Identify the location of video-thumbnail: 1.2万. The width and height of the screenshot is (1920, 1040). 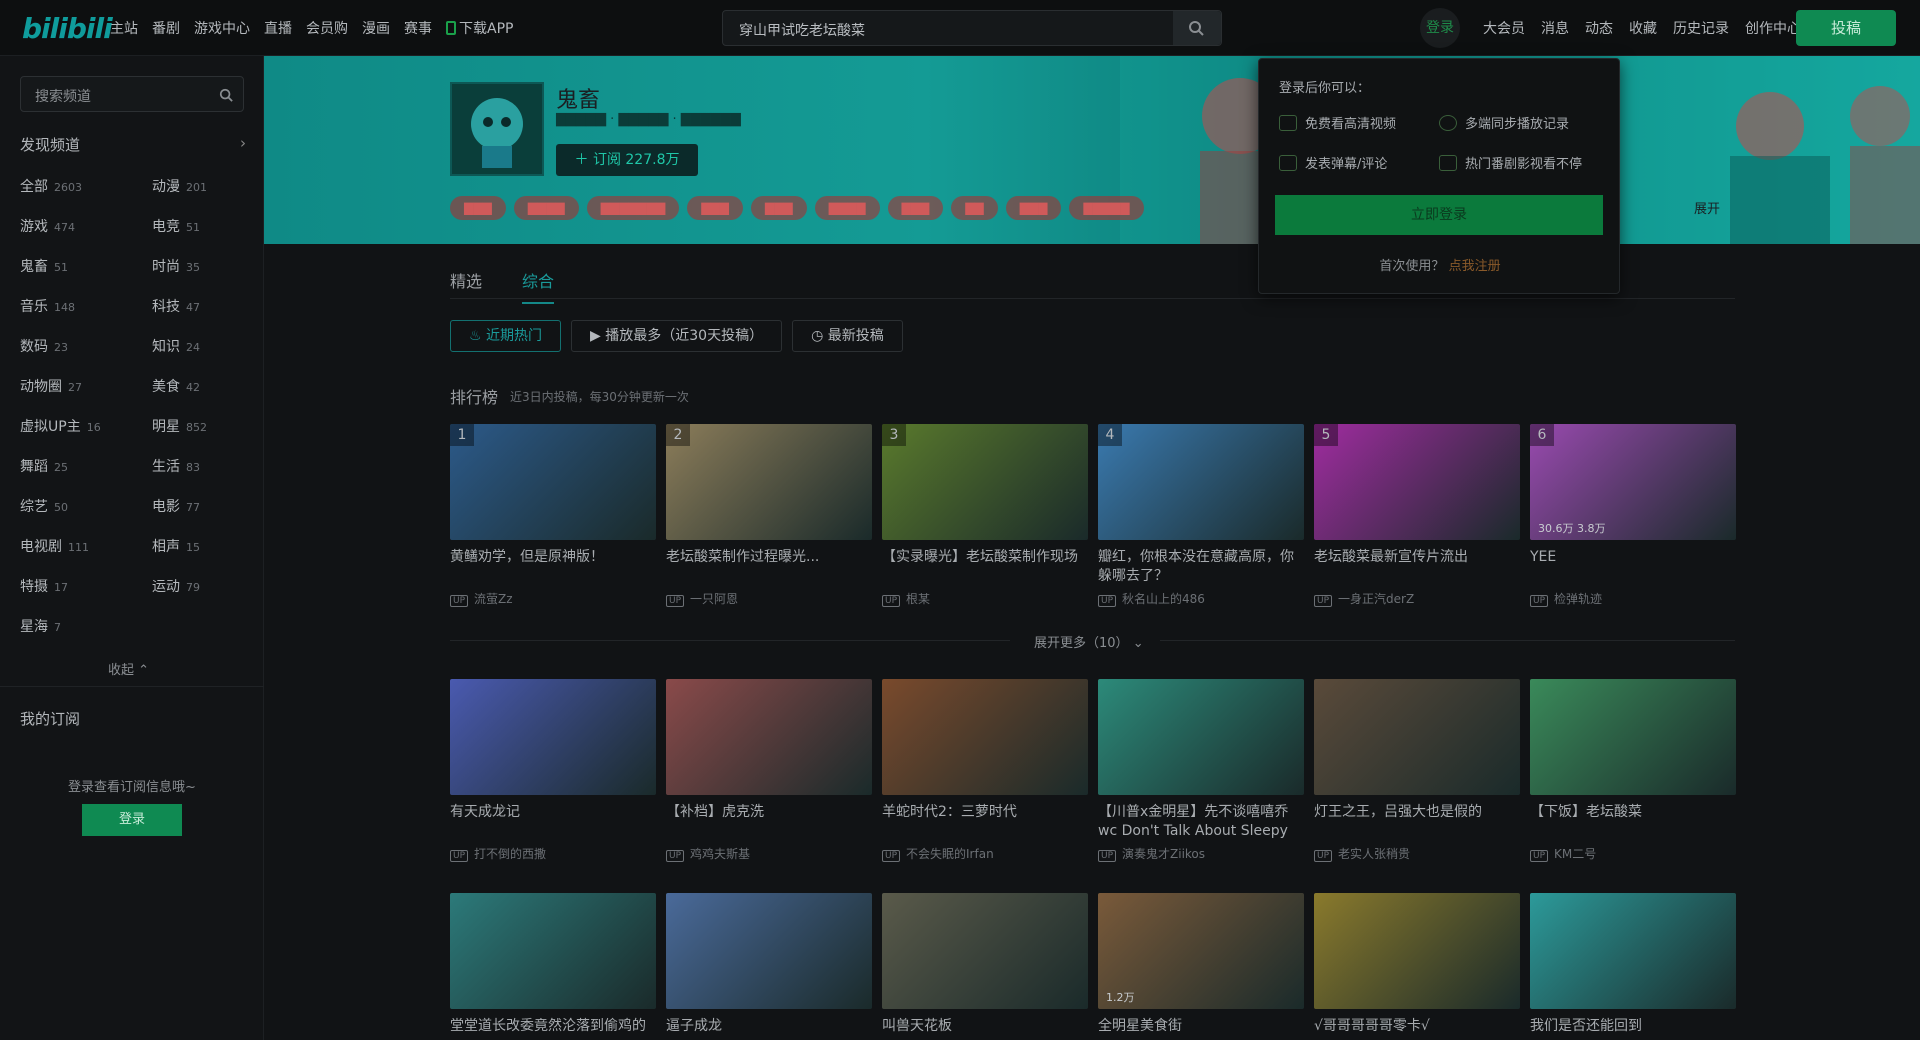
(1201, 951).